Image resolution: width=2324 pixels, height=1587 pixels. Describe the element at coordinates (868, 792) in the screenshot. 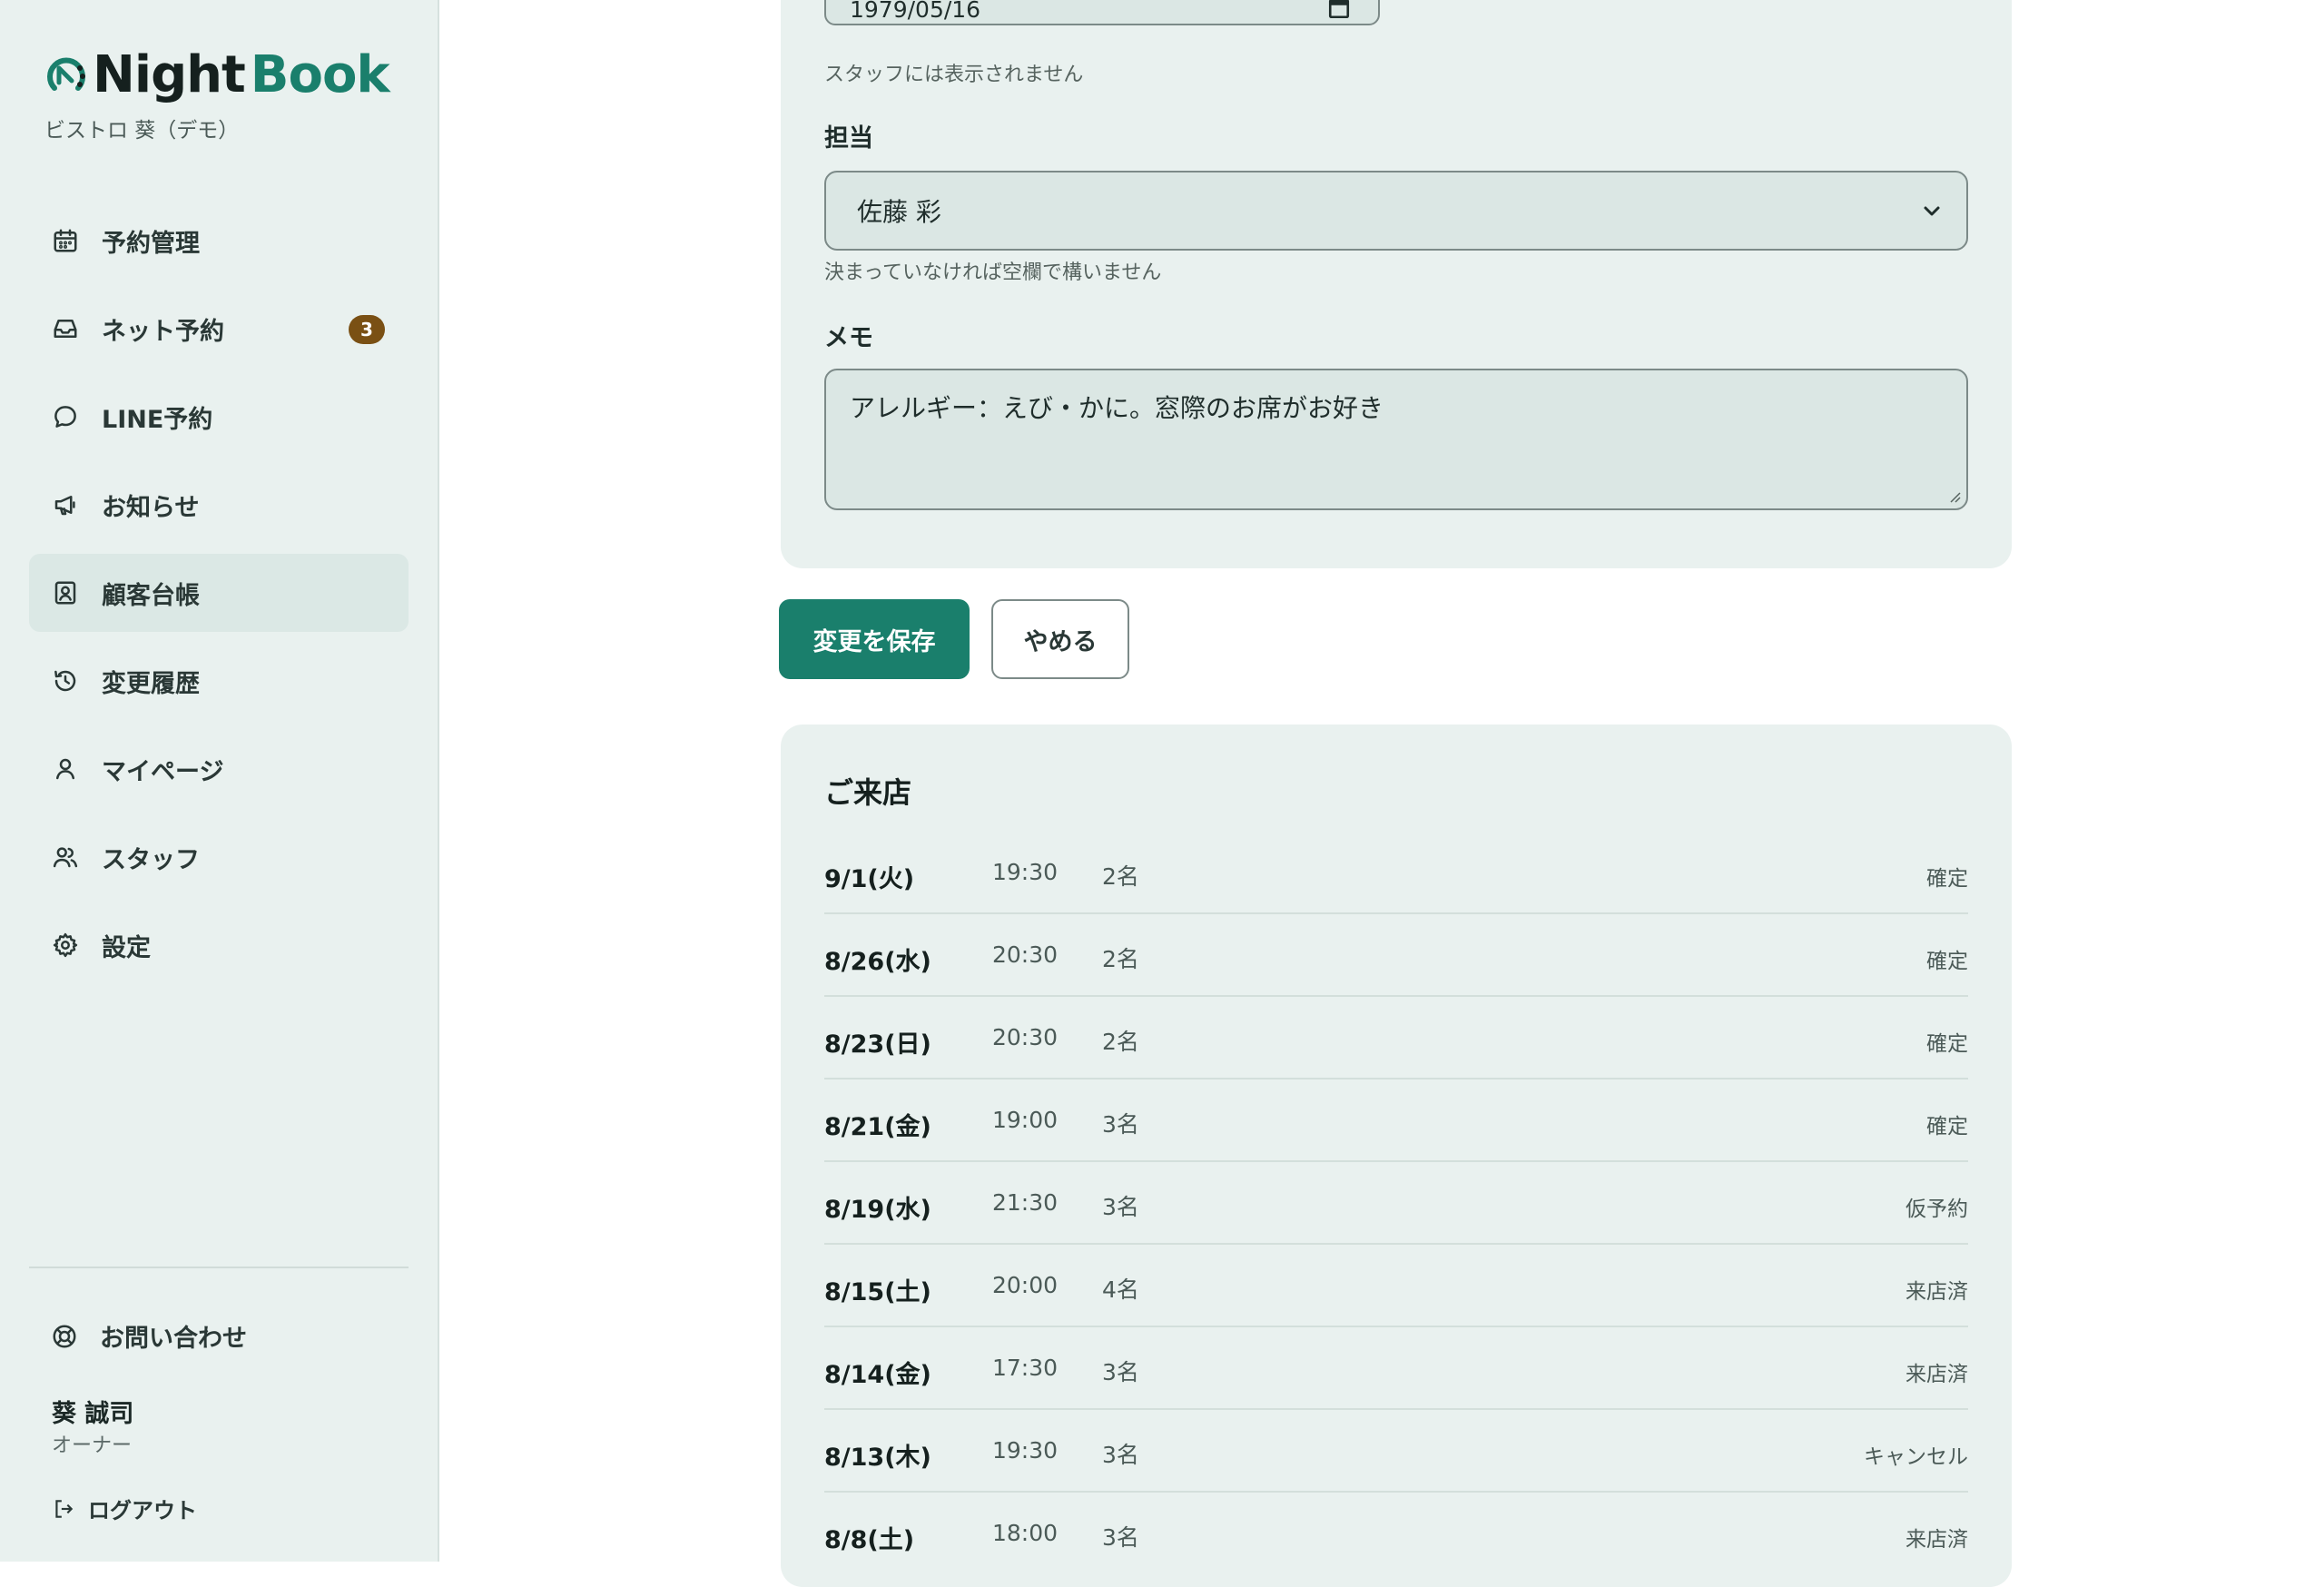

I see `visits-title: ご来店` at that location.